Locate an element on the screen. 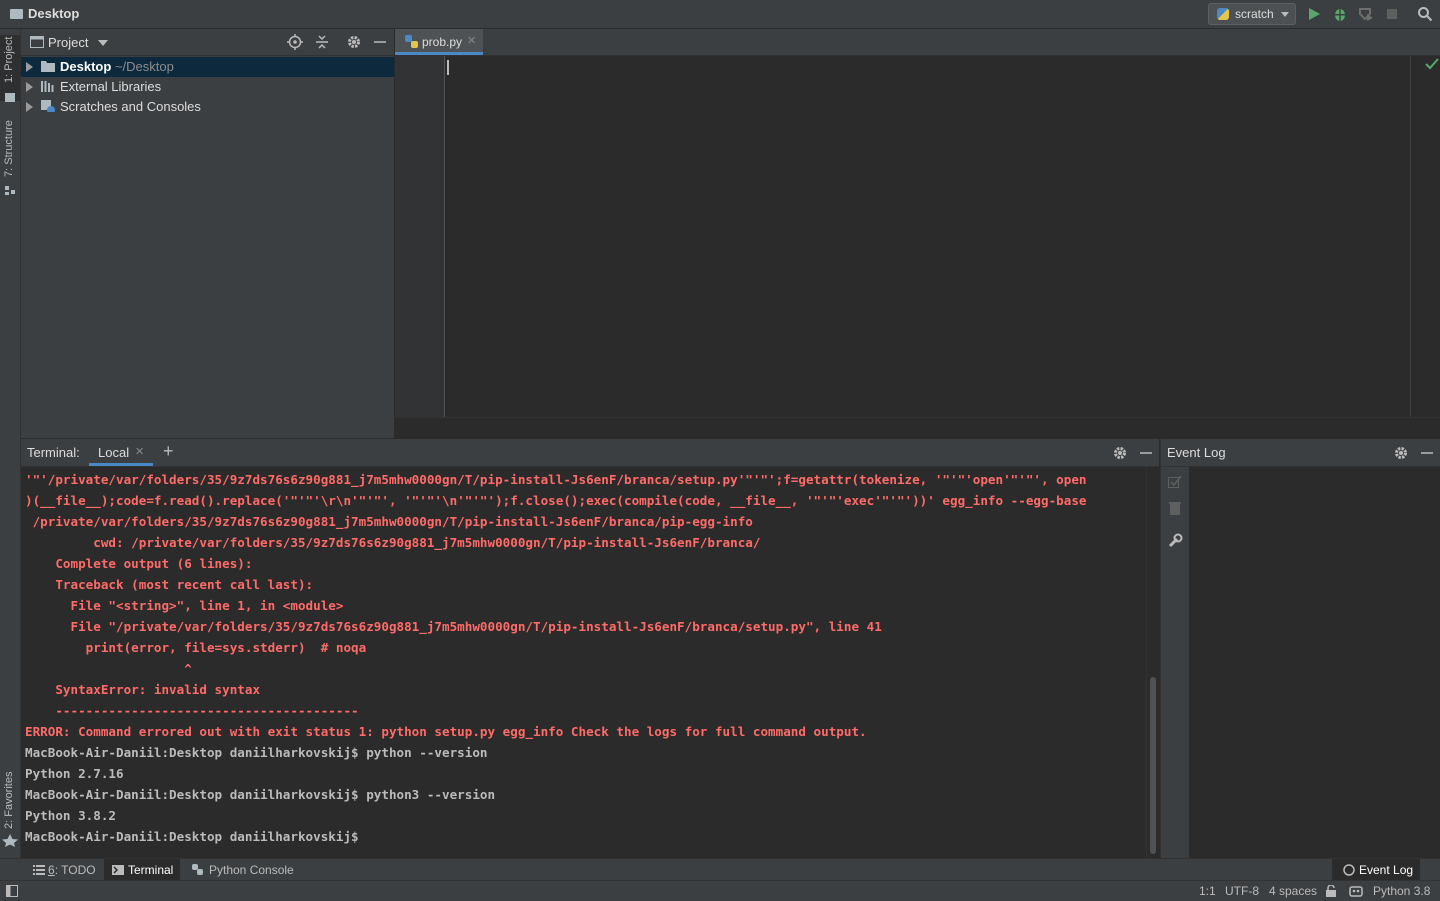  tool-tab-event-log: Event Log is located at coordinates (1376, 870).